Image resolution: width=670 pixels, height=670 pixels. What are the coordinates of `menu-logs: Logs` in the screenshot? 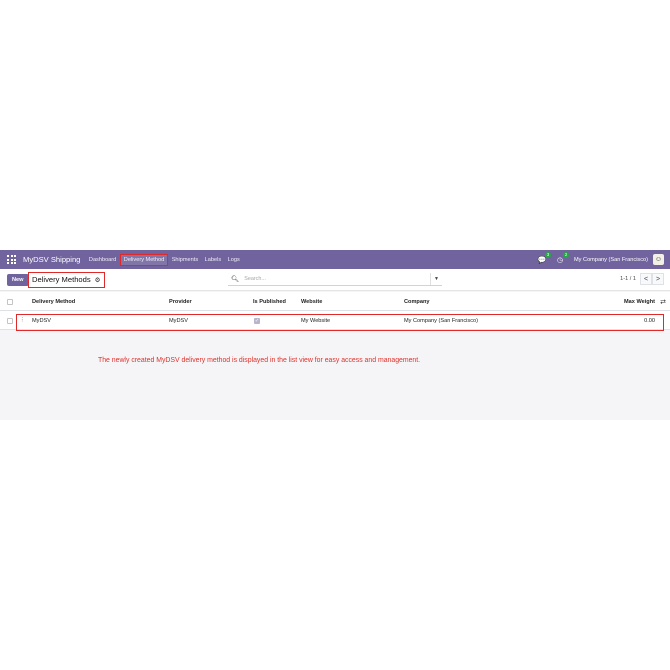 It's located at (233, 260).